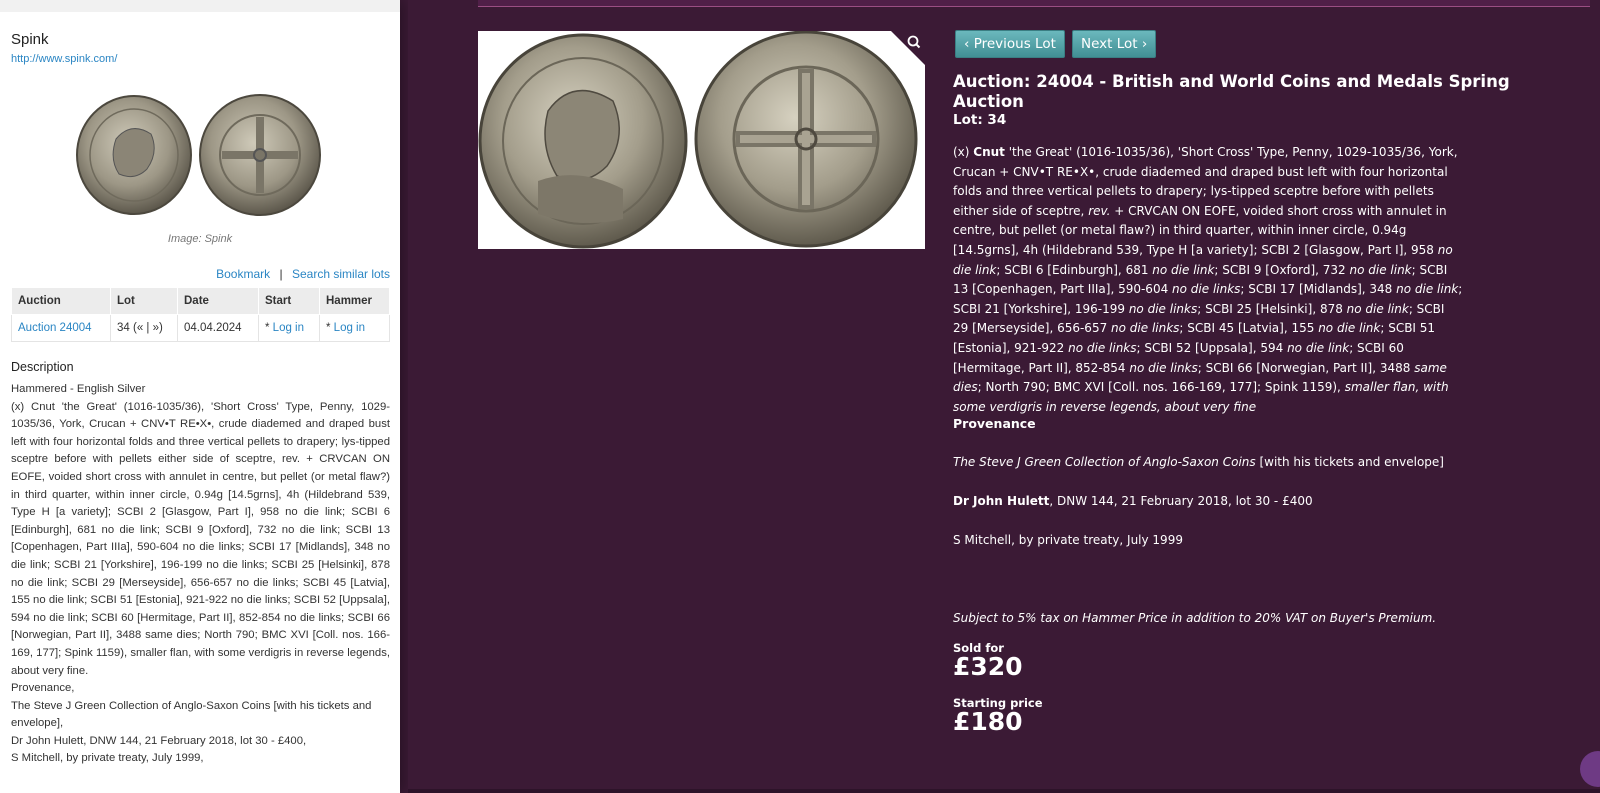  Describe the element at coordinates (349, 328) in the screenshot. I see `hammer-login-link: Log in` at that location.